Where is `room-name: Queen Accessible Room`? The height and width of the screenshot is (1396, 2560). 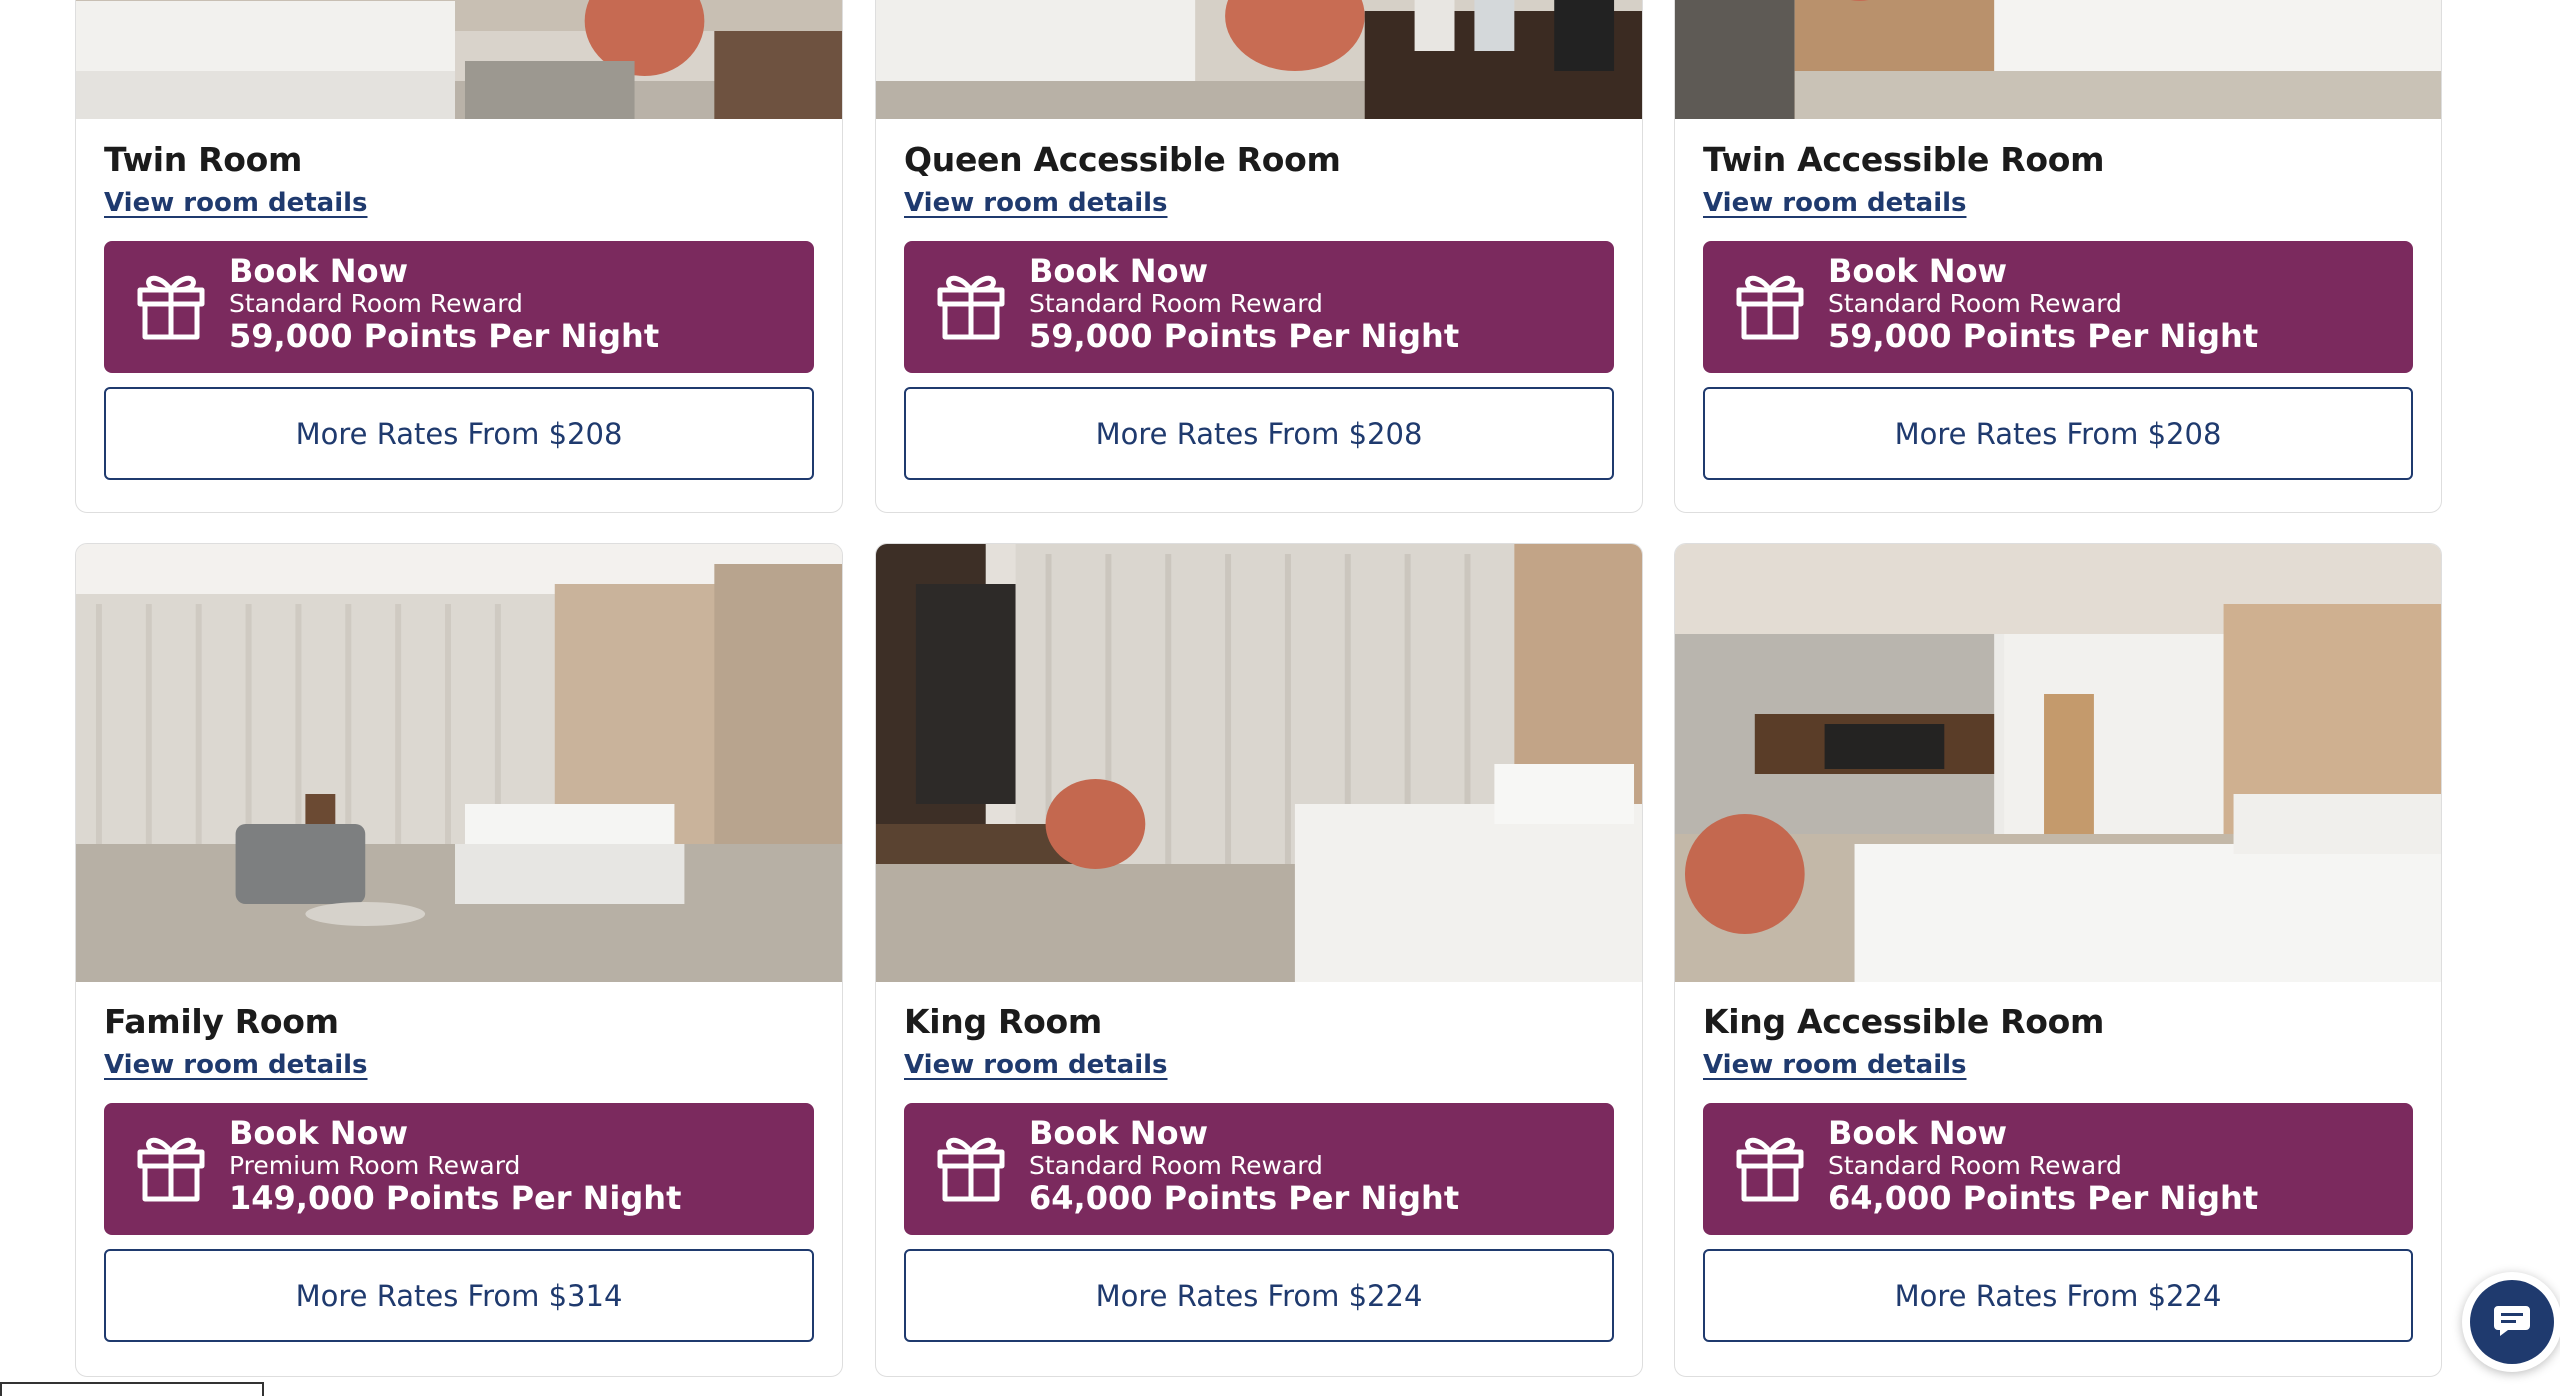 room-name: Queen Accessible Room is located at coordinates (1122, 159).